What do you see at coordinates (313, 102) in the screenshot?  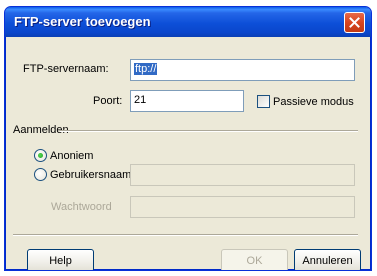 I see `passive-mode-label: Passieve modus` at bounding box center [313, 102].